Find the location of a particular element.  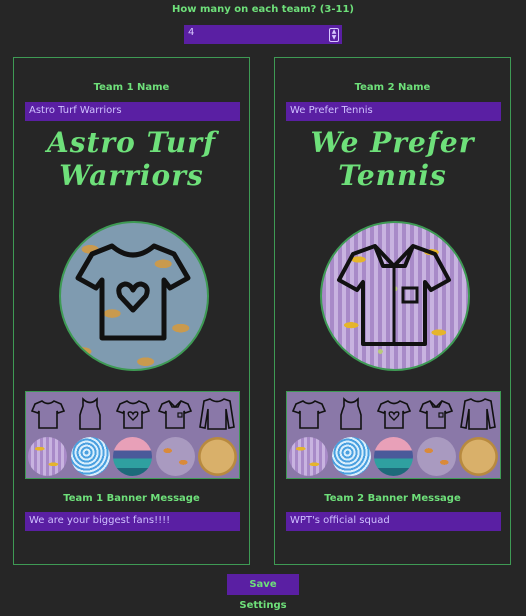

team-1-style-row is located at coordinates (132, 414).